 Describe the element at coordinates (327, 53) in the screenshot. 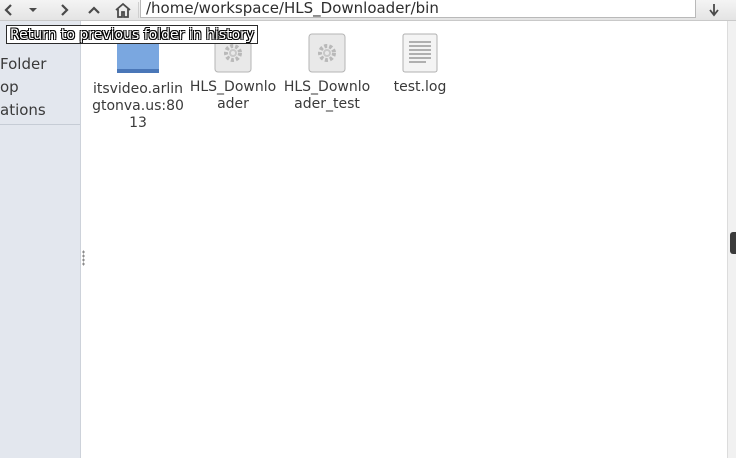

I see `executable-icon` at that location.